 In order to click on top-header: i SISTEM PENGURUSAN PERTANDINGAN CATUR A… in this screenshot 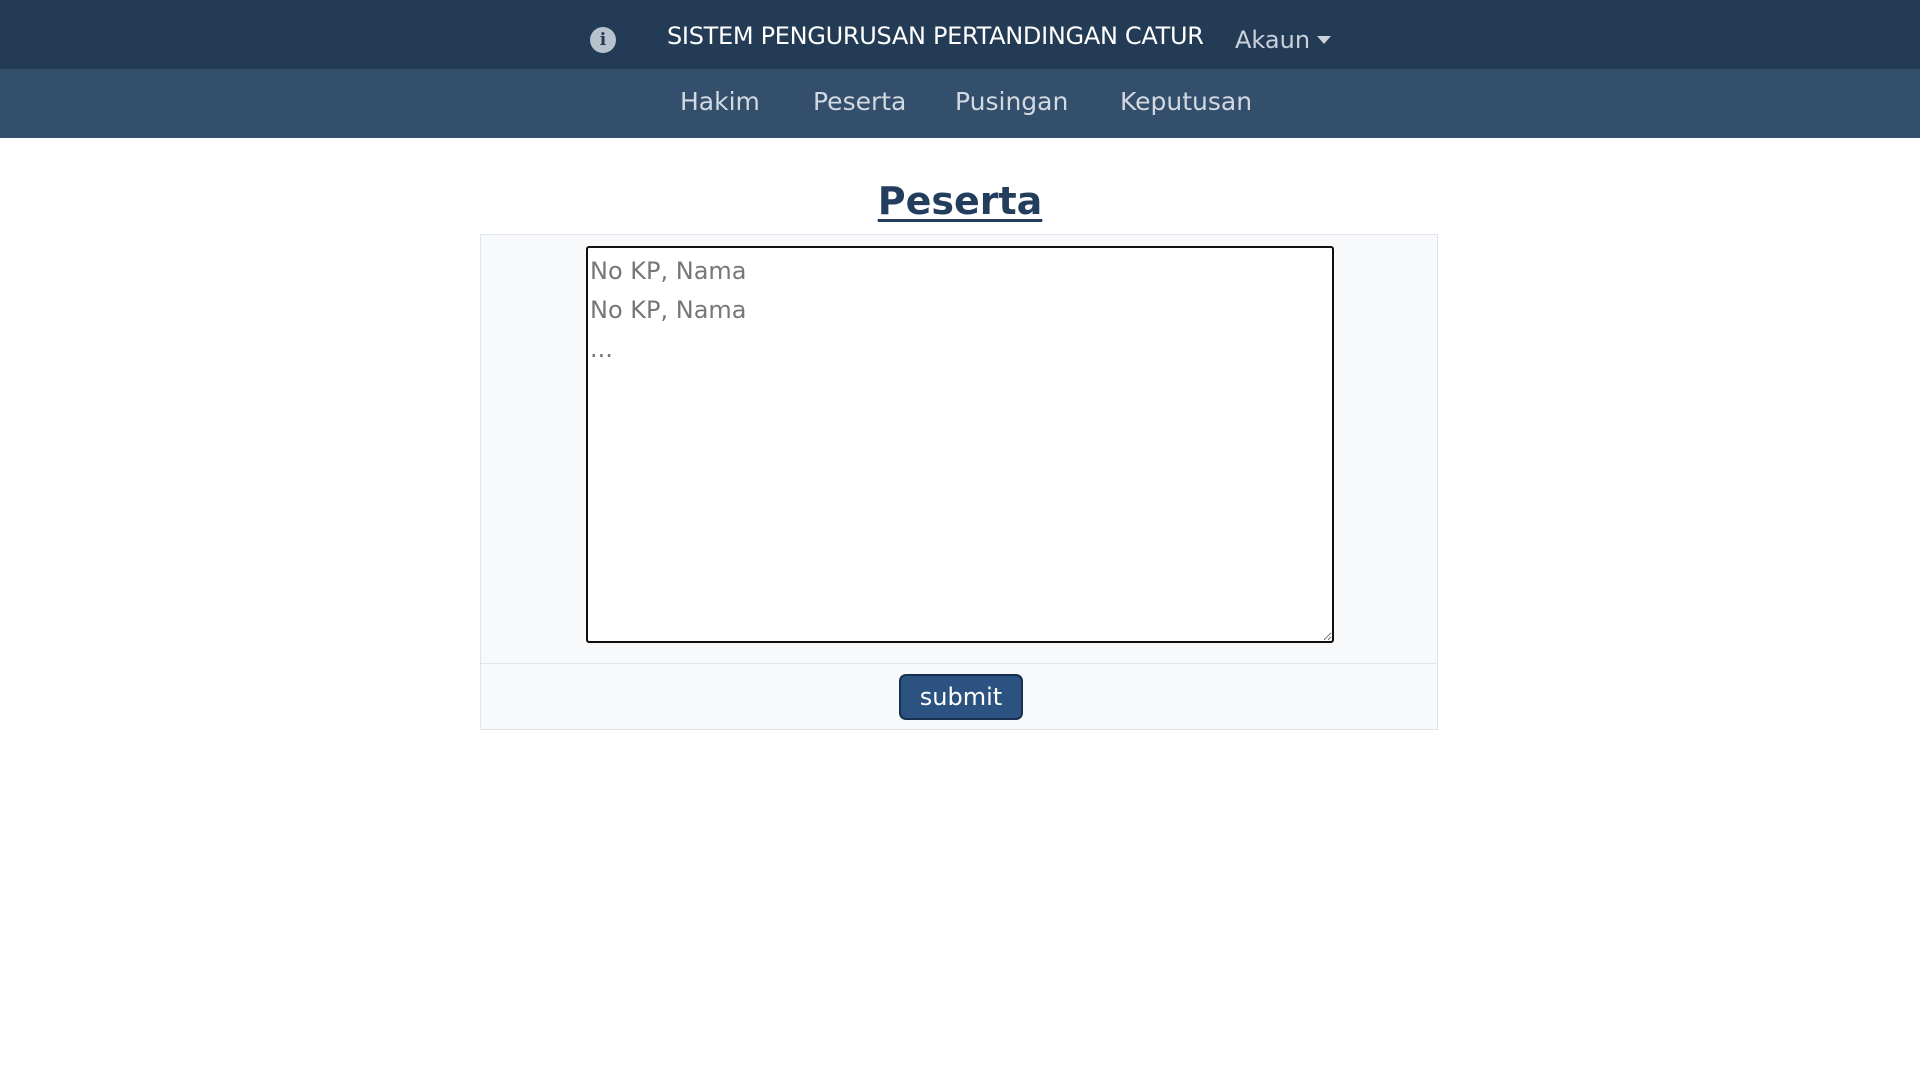, I will do `click(960, 34)`.